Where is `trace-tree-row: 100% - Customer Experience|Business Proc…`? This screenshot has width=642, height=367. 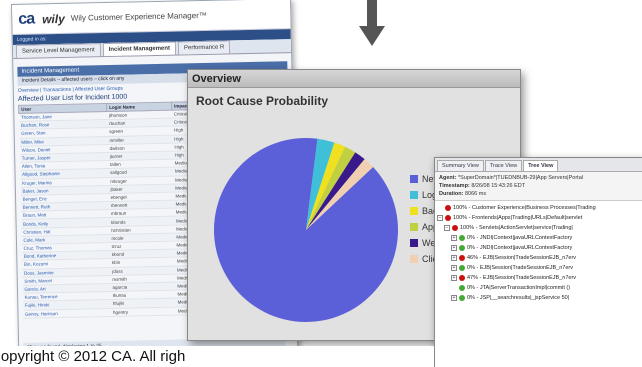 trace-tree-row: 100% - Customer Experience|Business Proc… is located at coordinates (539, 208).